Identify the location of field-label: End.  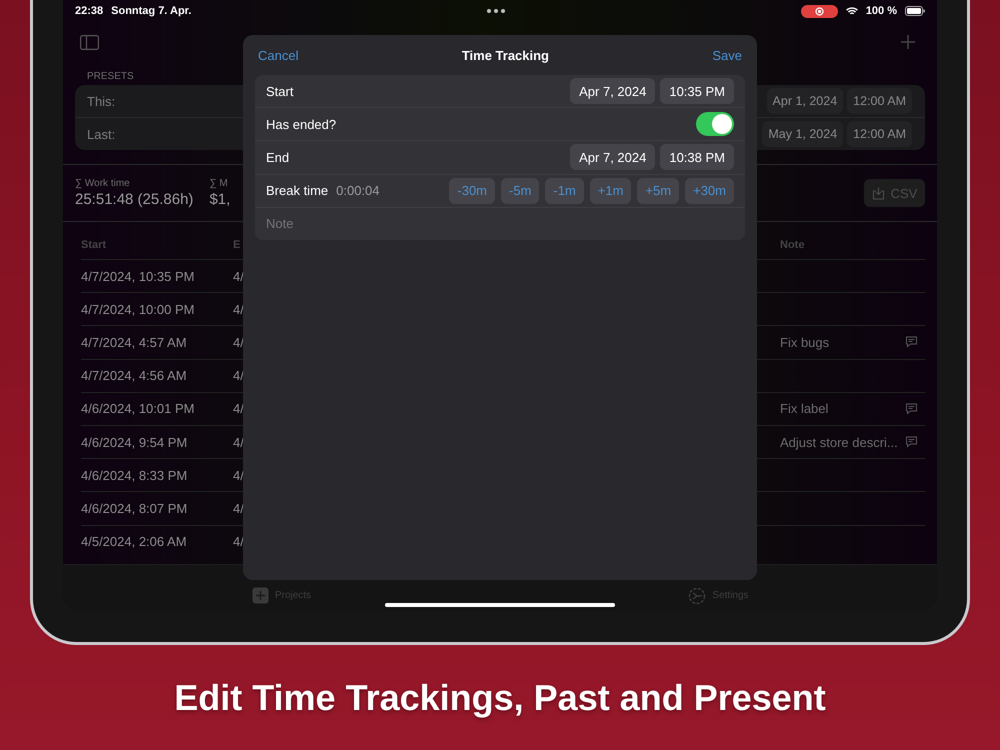
(278, 157).